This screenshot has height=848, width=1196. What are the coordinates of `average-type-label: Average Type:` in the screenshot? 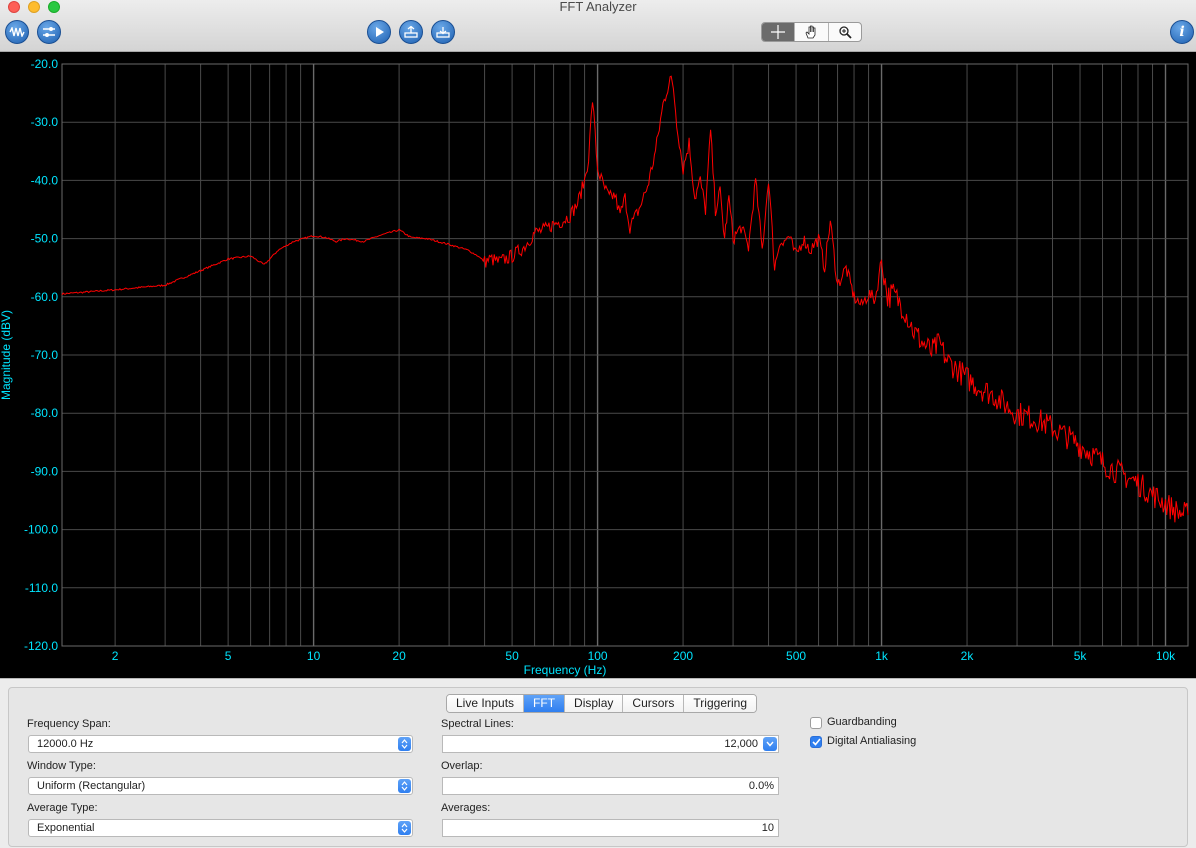 It's located at (62, 808).